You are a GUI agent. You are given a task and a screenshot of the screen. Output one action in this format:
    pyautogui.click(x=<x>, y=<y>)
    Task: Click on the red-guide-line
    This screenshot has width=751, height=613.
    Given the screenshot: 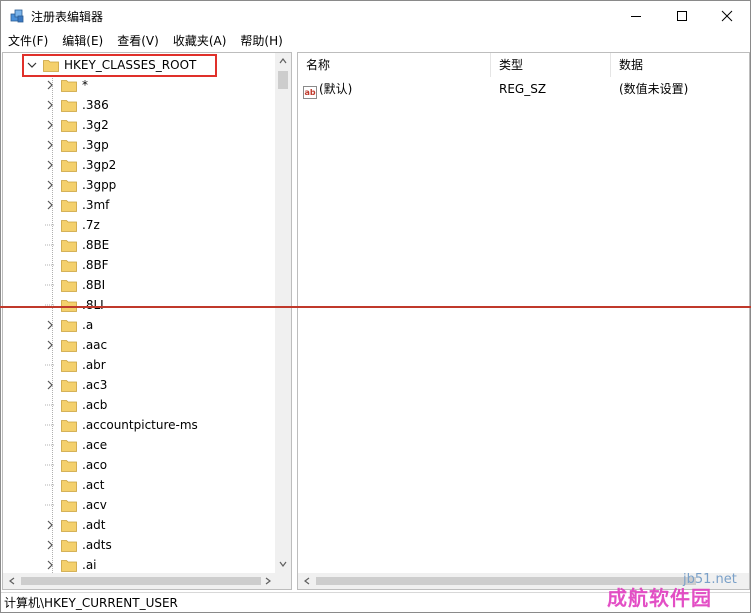 What is the action you would take?
    pyautogui.click(x=375, y=307)
    